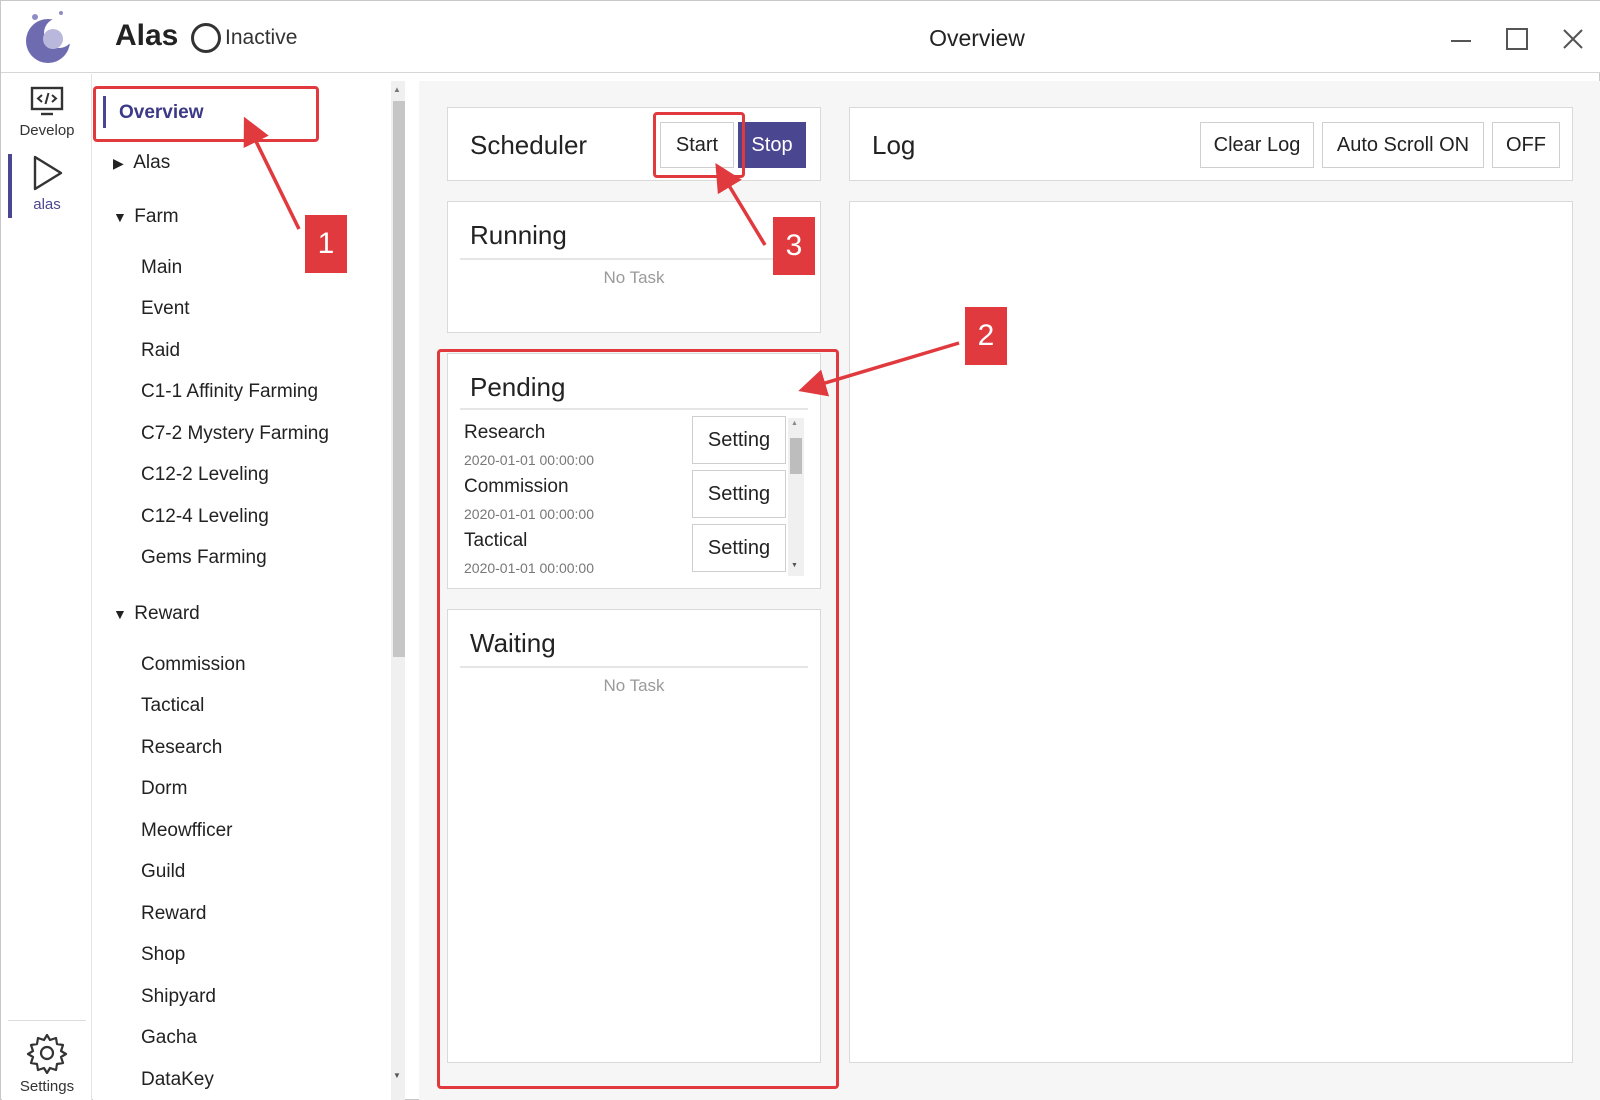 This screenshot has height=1100, width=1600. Describe the element at coordinates (163, 955) in the screenshot. I see `nav-item-shop: Shop` at that location.